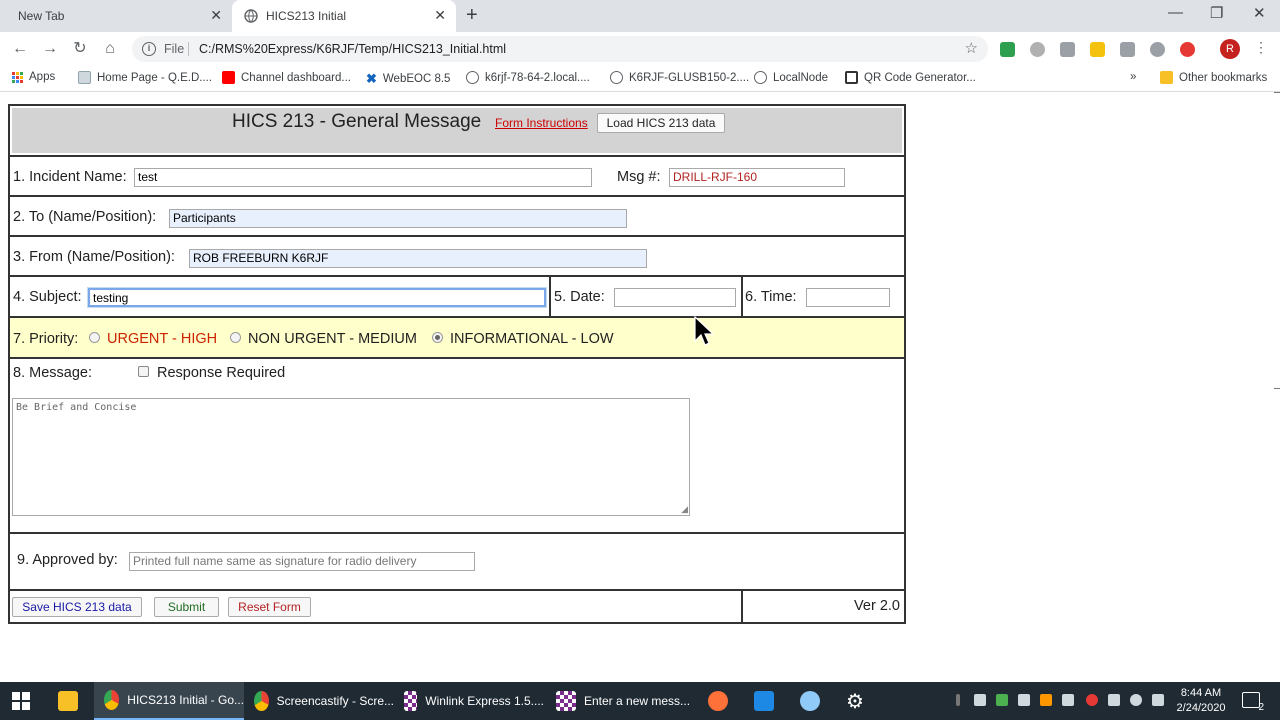 Image resolution: width=1280 pixels, height=720 pixels. What do you see at coordinates (877, 606) in the screenshot?
I see `version-label: Ver 2.0` at bounding box center [877, 606].